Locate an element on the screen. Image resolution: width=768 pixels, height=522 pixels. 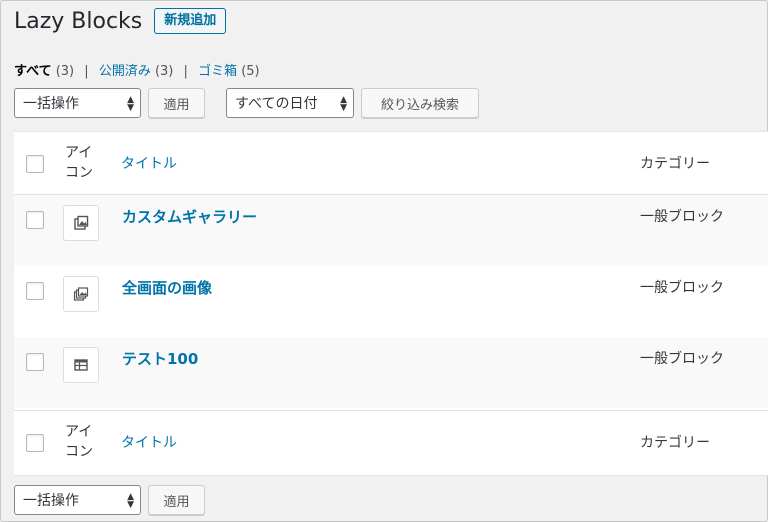
tablenav-bottom: 一括操作 ▲ ▼ 適用 is located at coordinates (109, 500).